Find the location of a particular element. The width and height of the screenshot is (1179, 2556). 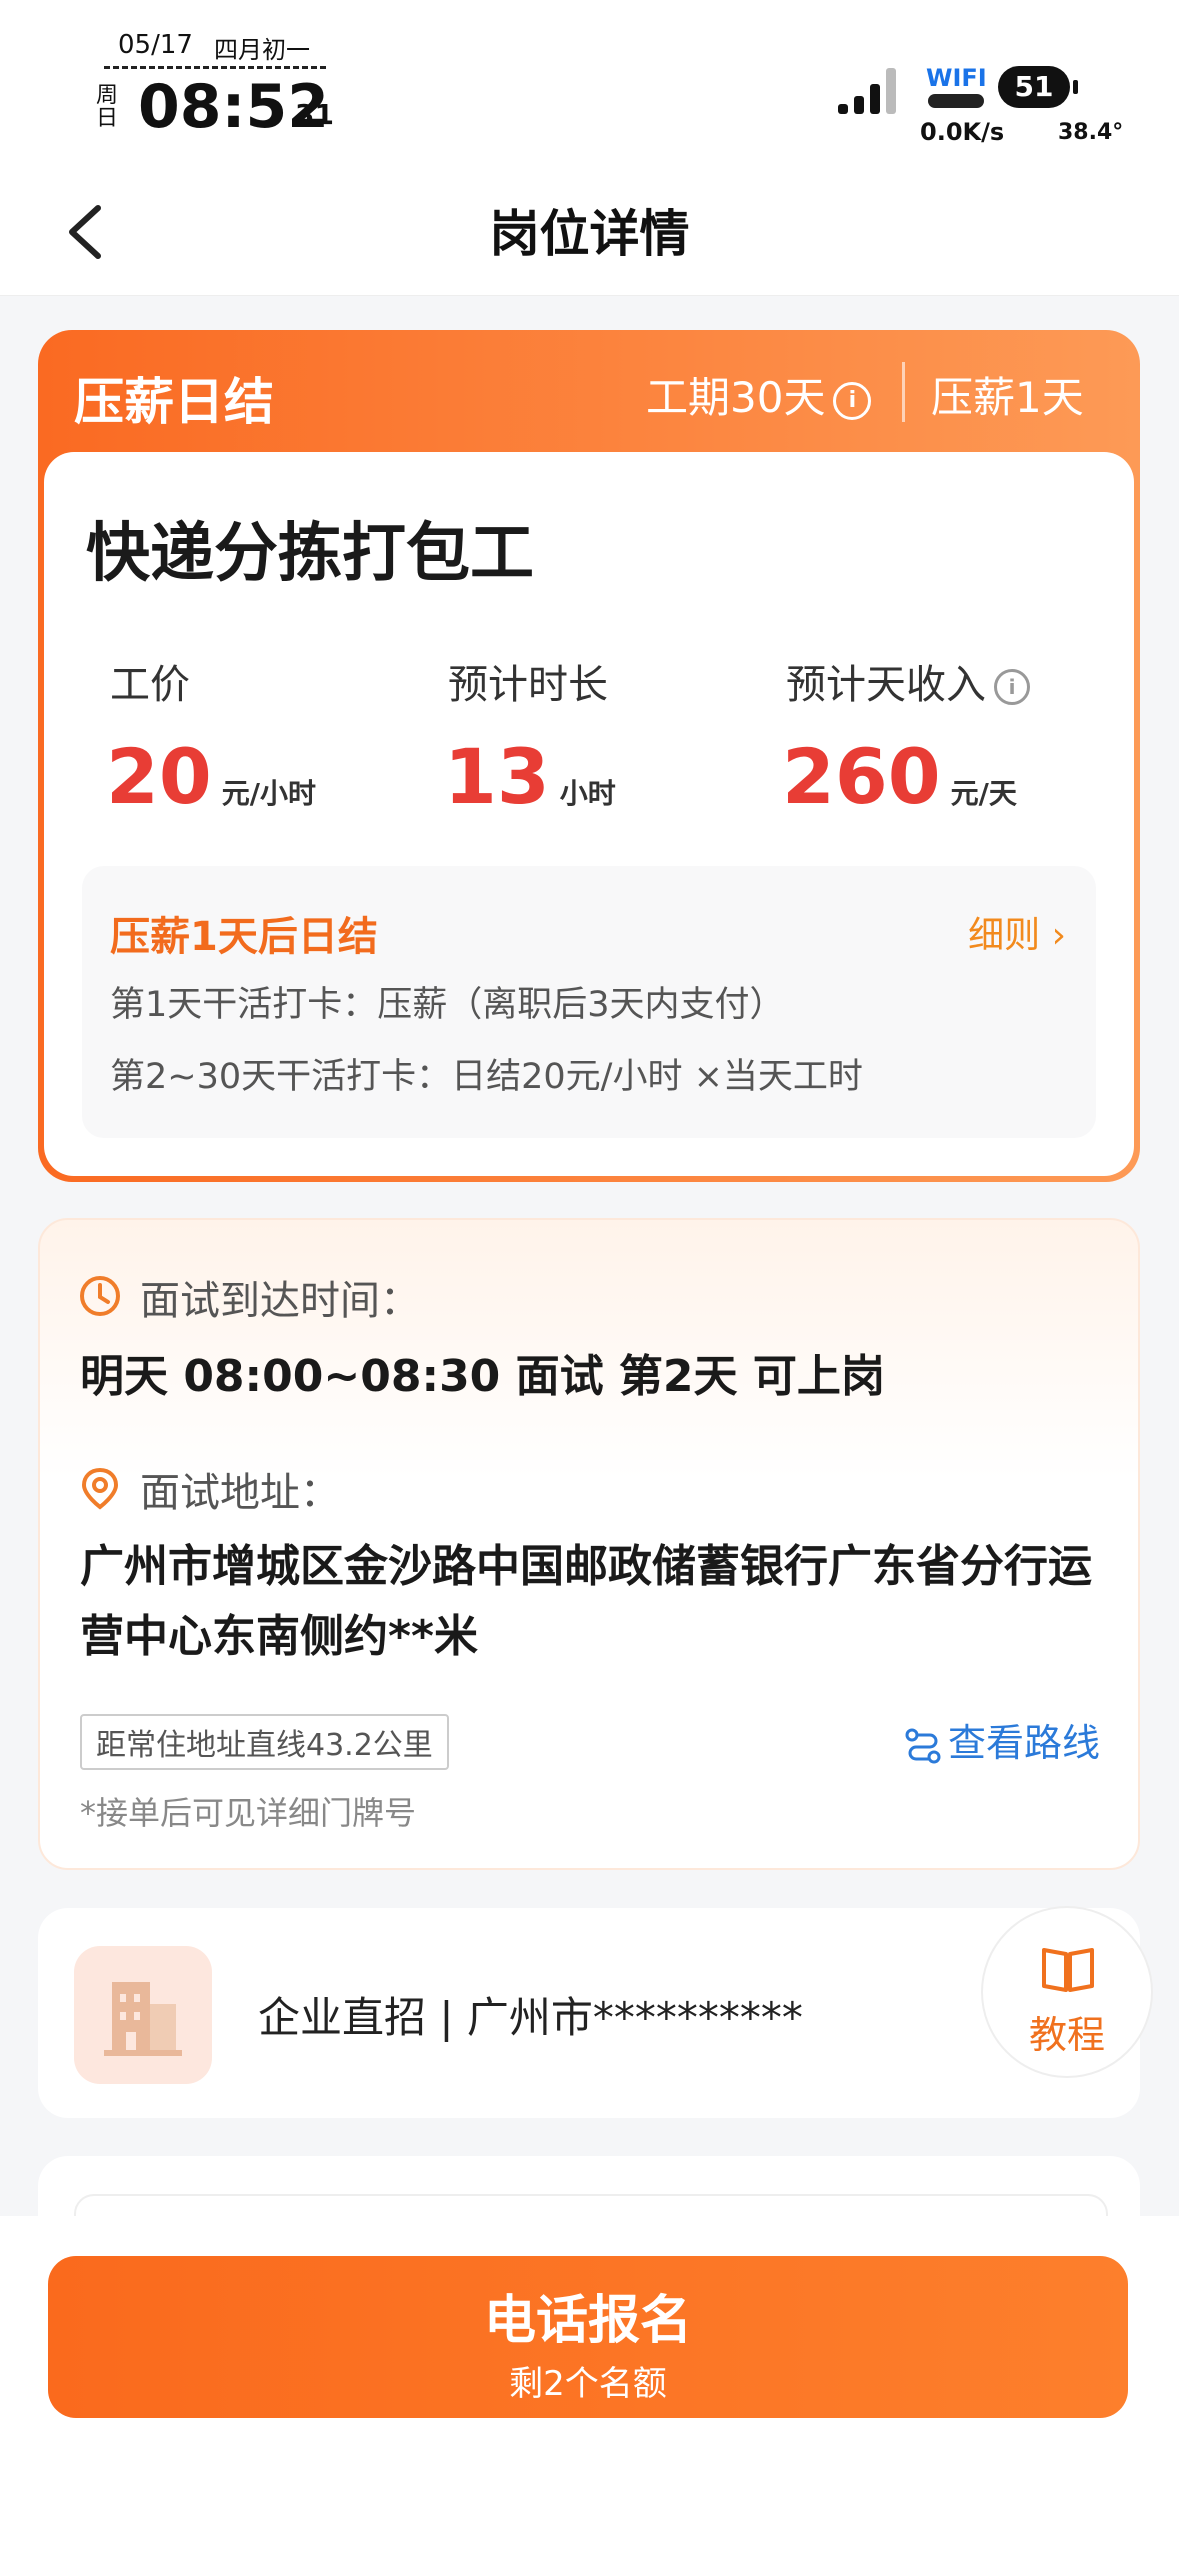

wage-number: 20 is located at coordinates (159, 776).